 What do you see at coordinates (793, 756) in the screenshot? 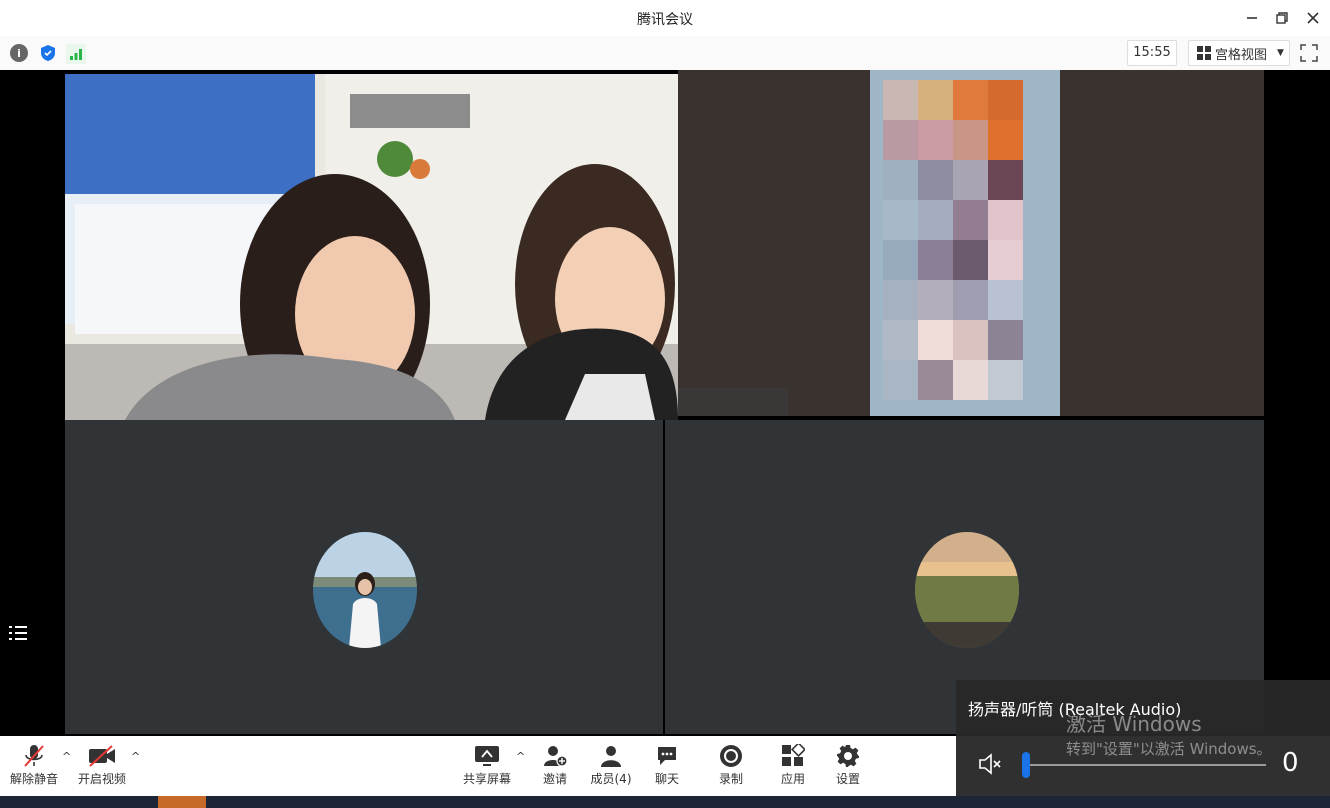
I see `apps-icon` at bounding box center [793, 756].